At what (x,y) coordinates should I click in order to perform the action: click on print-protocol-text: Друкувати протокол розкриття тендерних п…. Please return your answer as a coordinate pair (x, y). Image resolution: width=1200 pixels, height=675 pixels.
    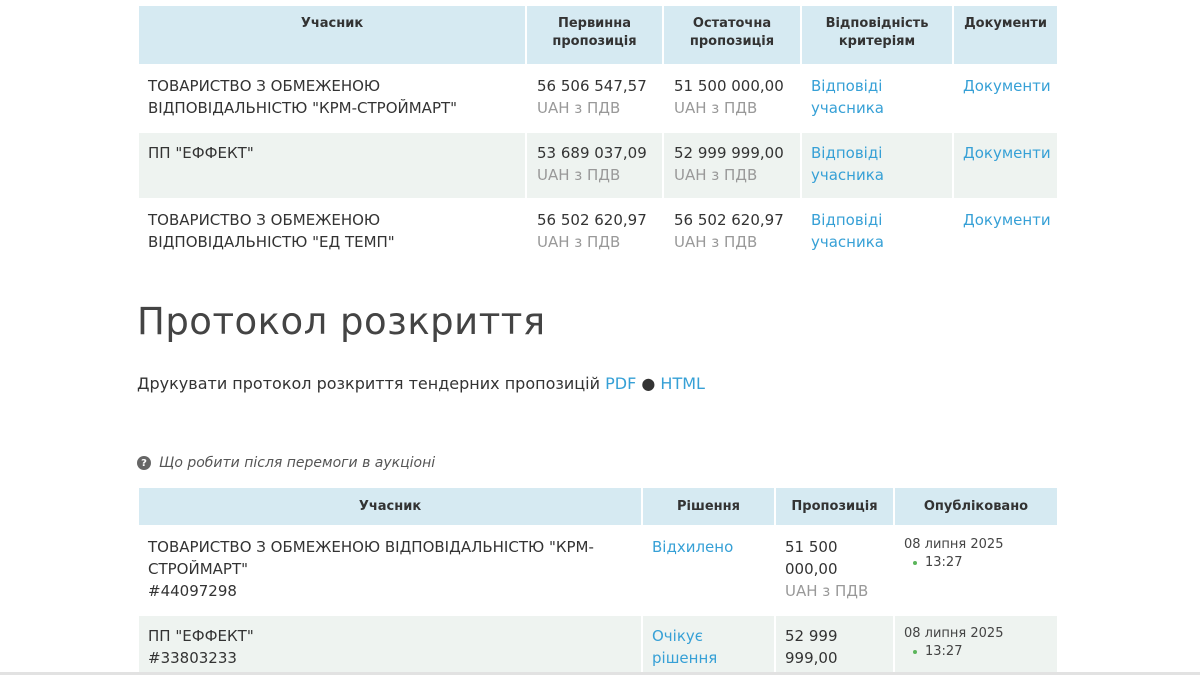
    Looking at the image, I should click on (368, 383).